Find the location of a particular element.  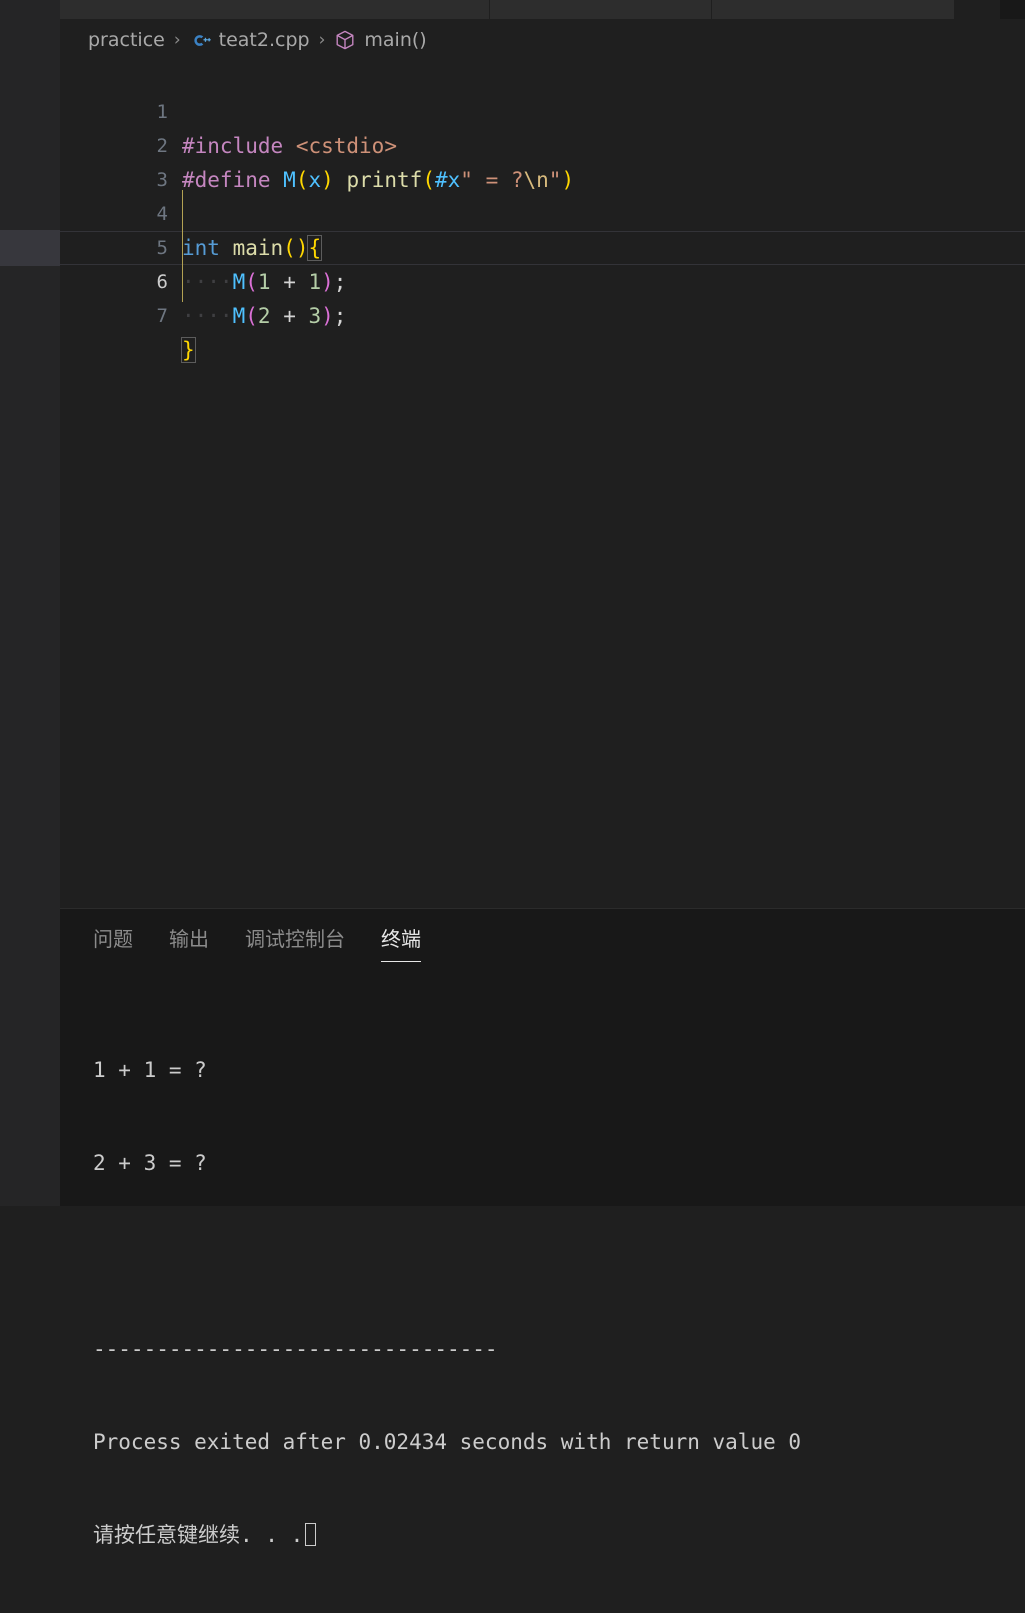

token-brace-close: } is located at coordinates (188, 350).